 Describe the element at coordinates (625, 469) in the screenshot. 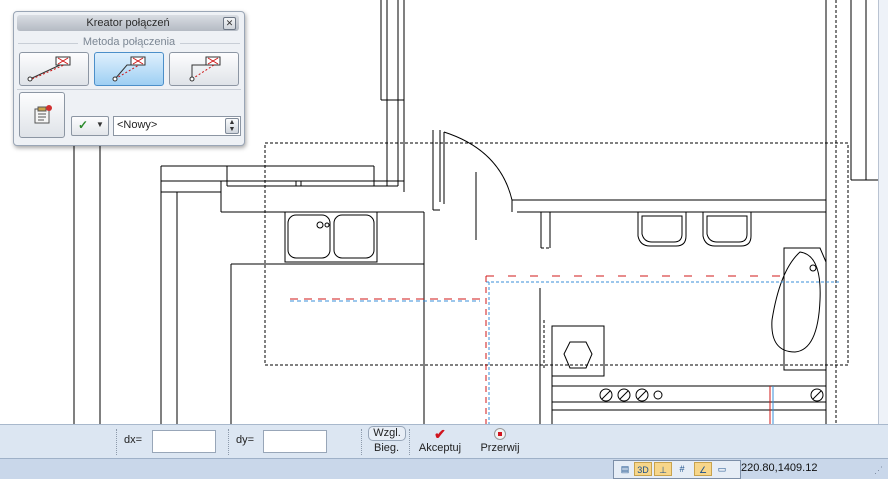

I see `layers-icon: ▤` at that location.